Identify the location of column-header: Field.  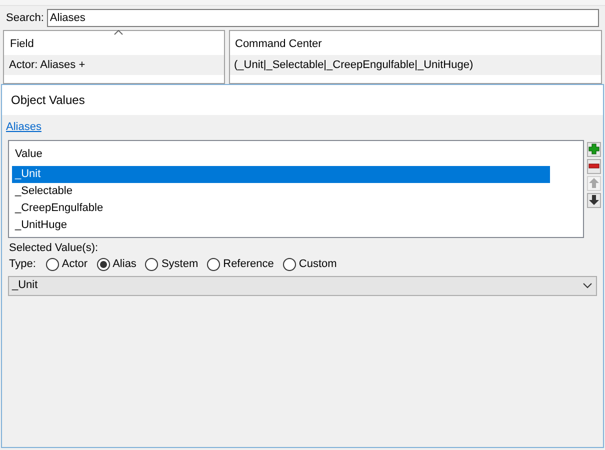
(114, 43).